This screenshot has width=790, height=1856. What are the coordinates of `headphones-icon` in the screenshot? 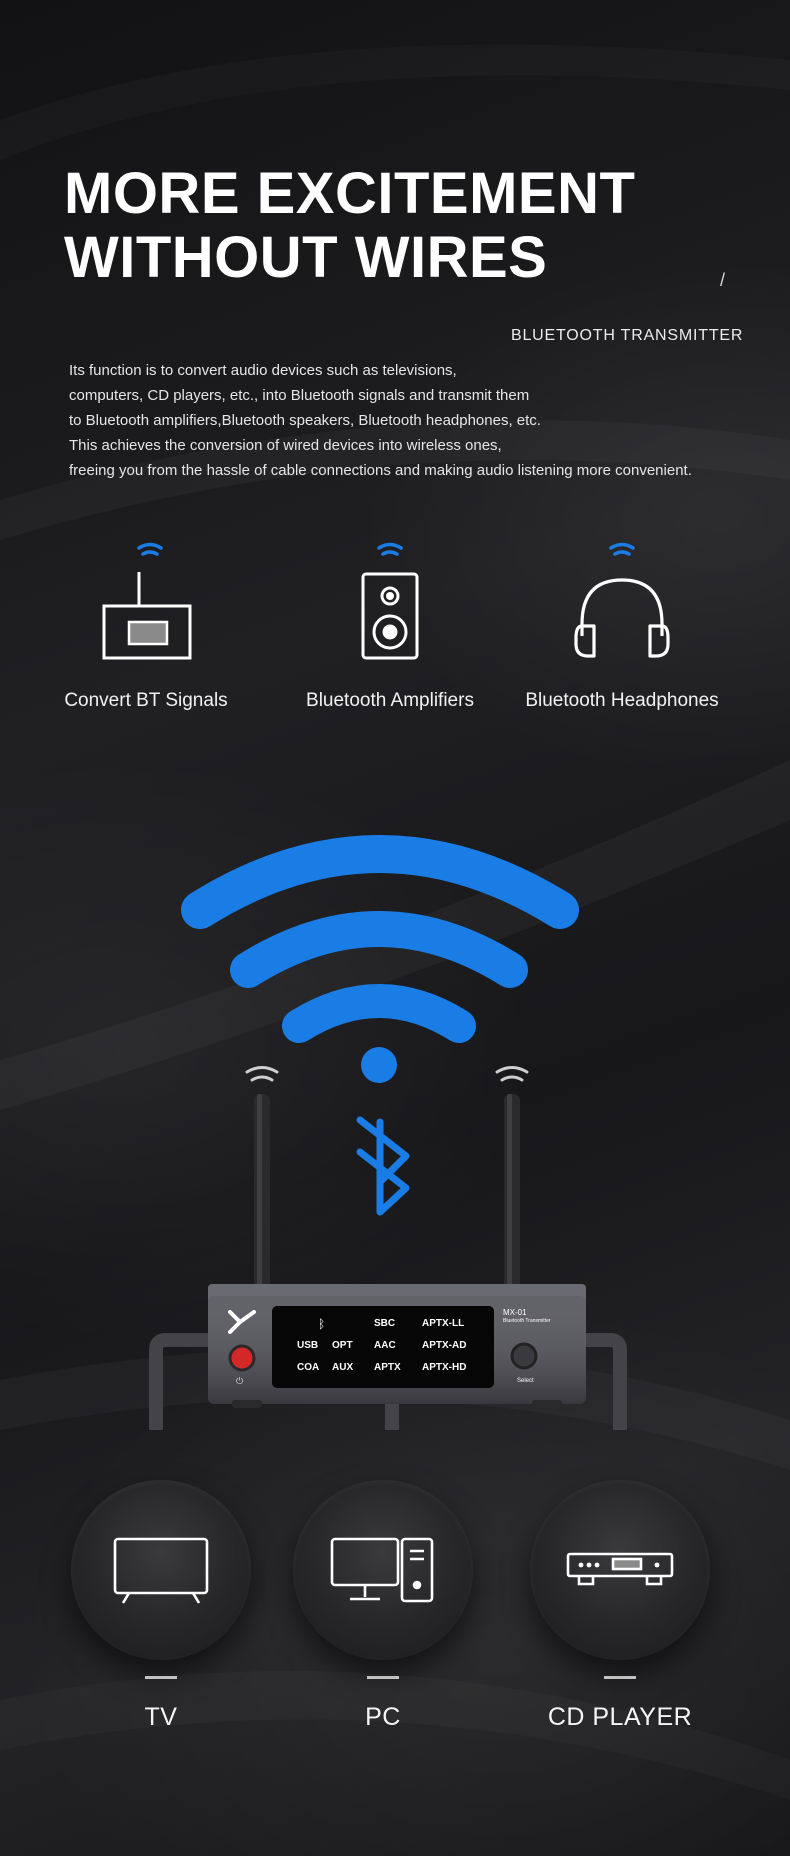 It's located at (622, 600).